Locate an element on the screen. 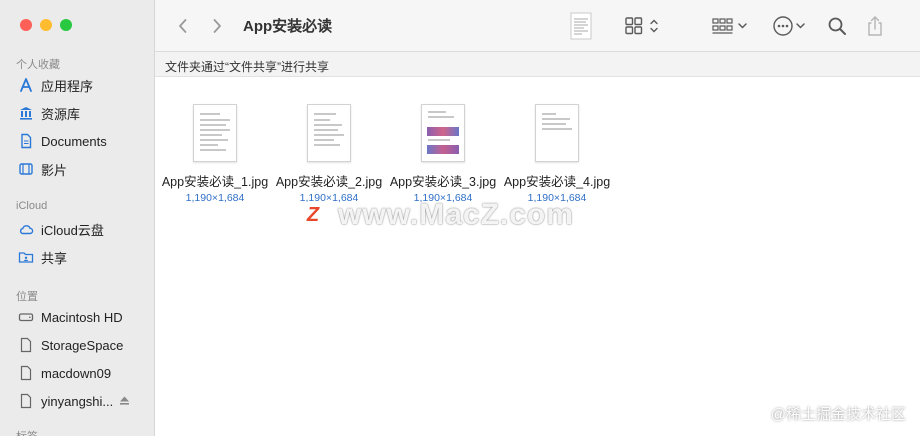  sidebar-item-label: 应用程序 is located at coordinates (67, 86).